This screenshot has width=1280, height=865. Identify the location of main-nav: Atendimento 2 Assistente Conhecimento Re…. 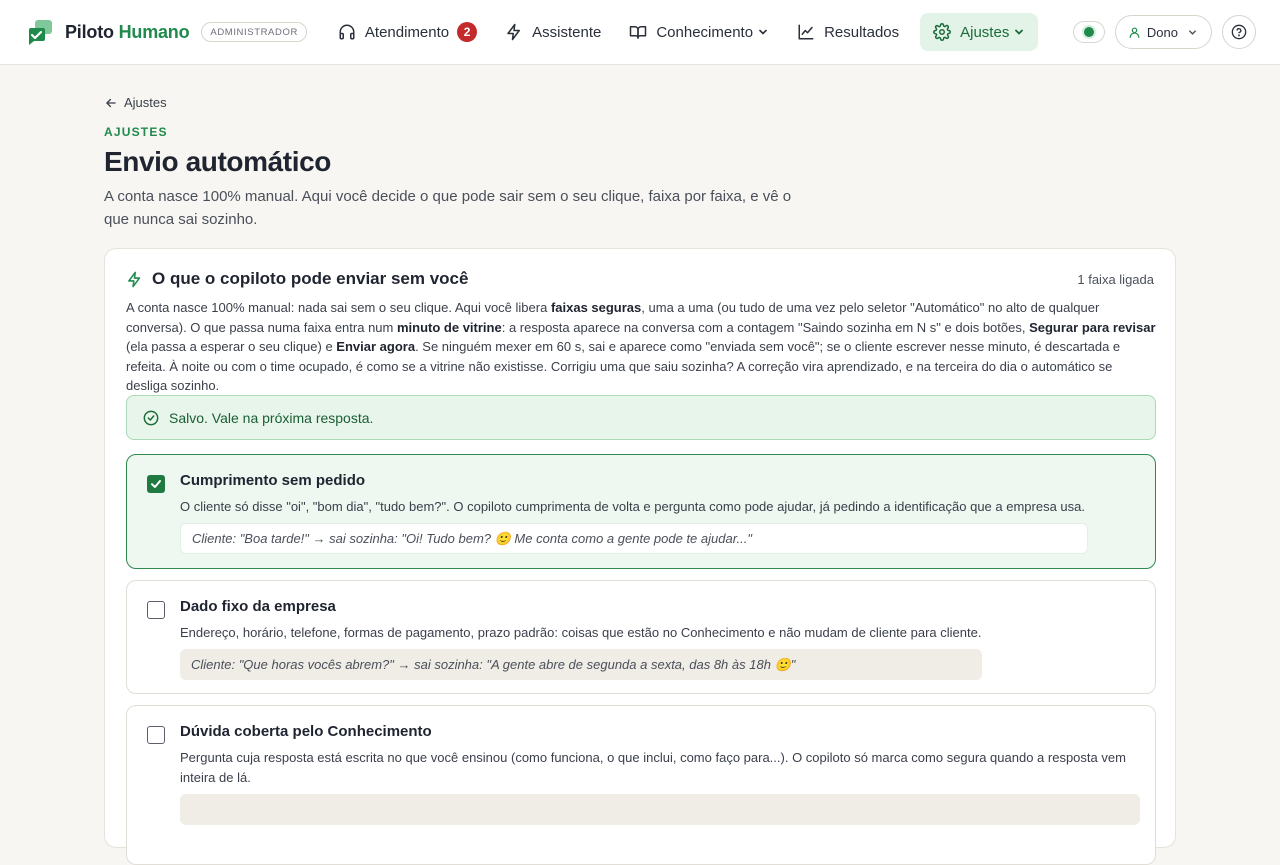
(691, 32).